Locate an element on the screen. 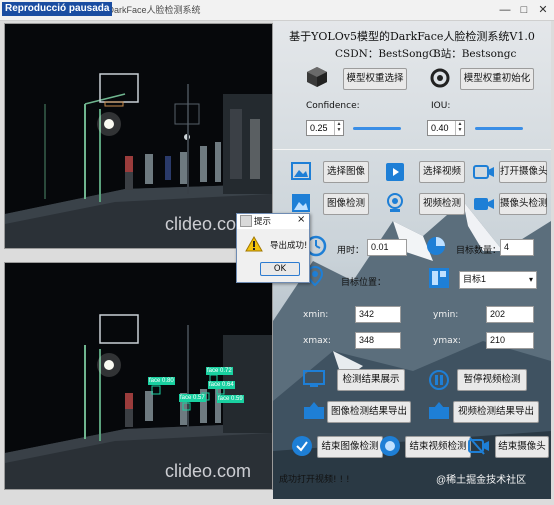 The width and height of the screenshot is (554, 505). dialog-message: 导出成功! is located at coordinates (289, 246).